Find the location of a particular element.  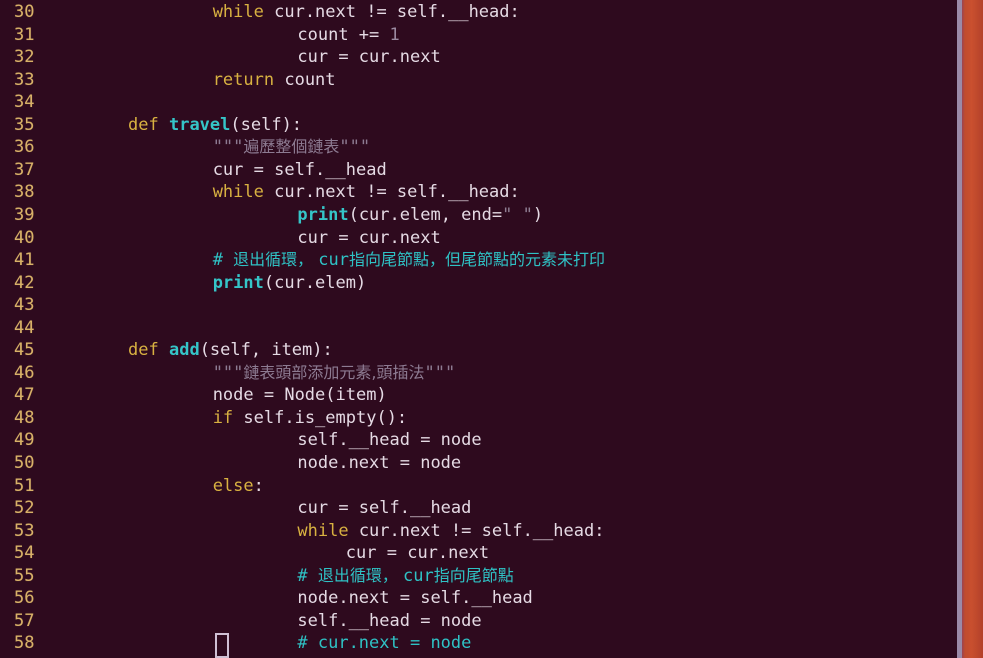

text-cursor is located at coordinates (222, 645).